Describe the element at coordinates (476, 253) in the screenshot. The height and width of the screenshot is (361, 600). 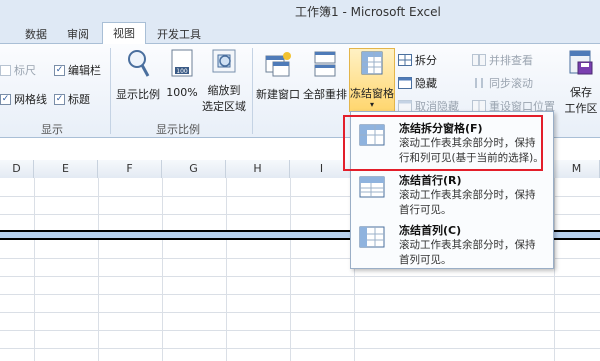
I see `freeze-first-column-desc: 滚动工作表其余部分时，保持 首列可见。` at that location.